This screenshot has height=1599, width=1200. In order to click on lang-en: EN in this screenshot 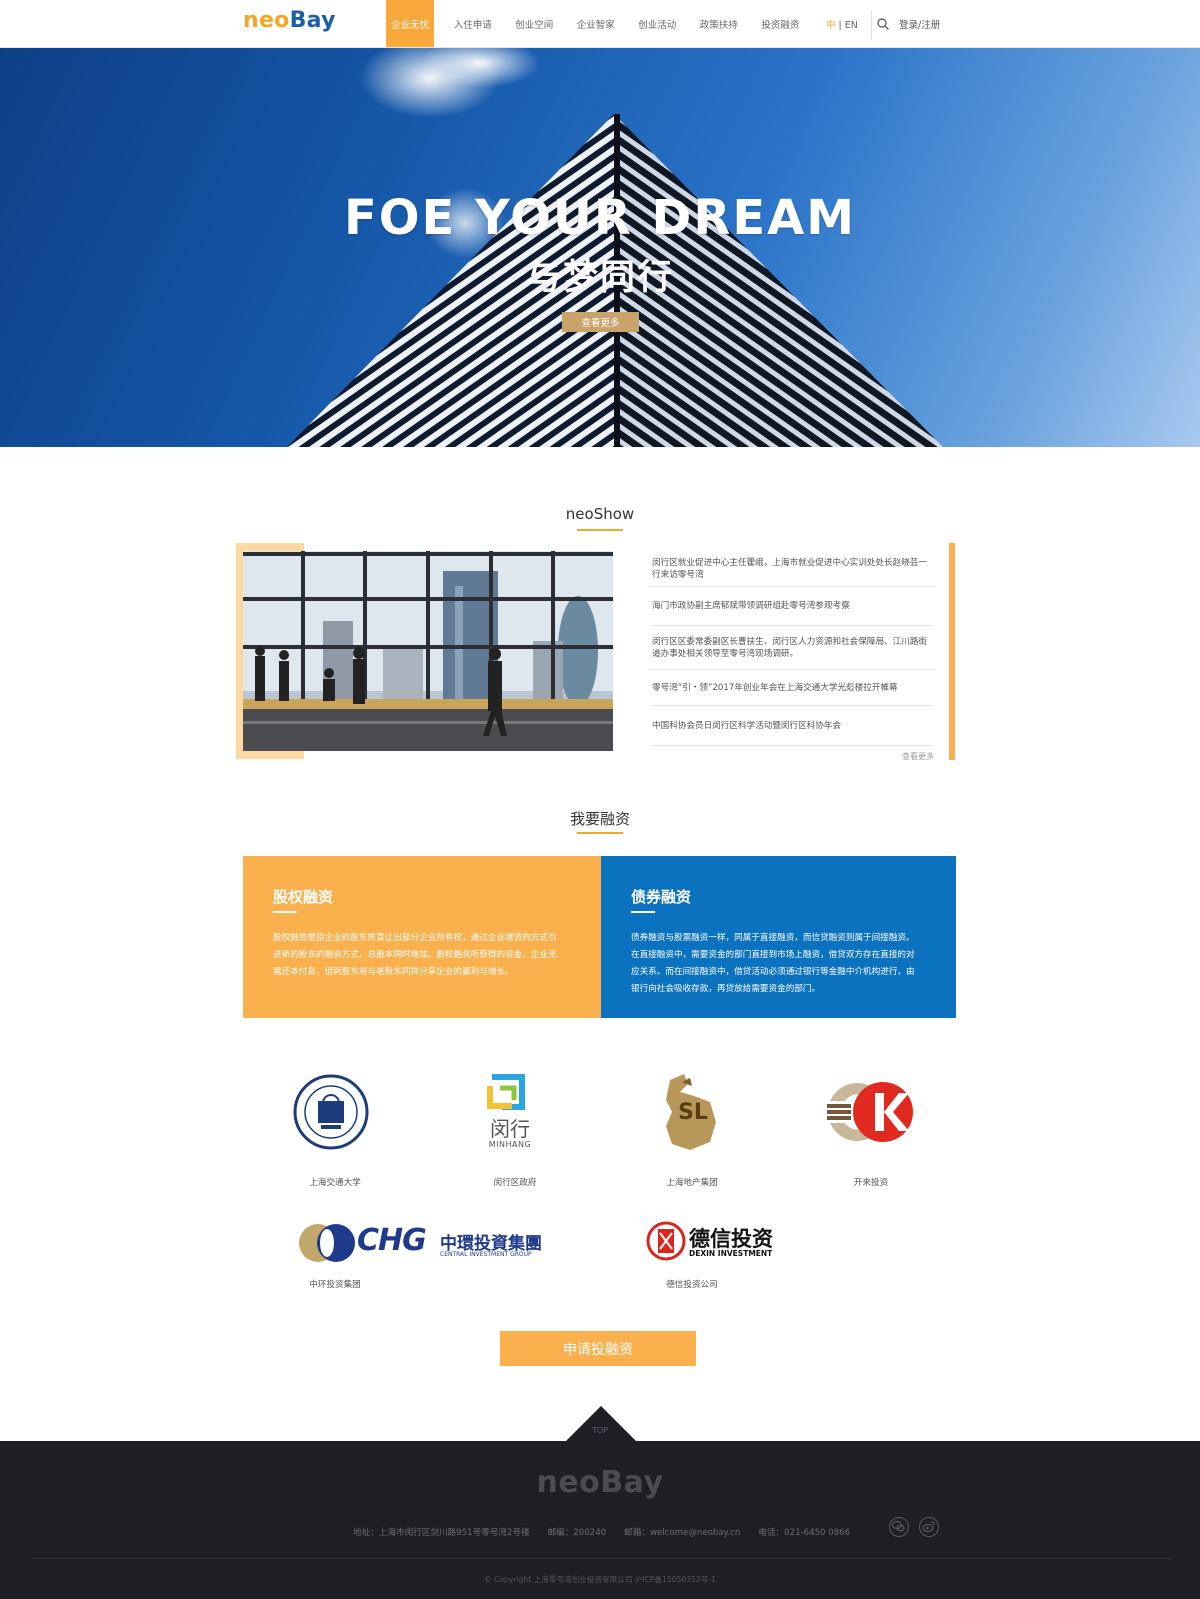, I will do `click(851, 25)`.